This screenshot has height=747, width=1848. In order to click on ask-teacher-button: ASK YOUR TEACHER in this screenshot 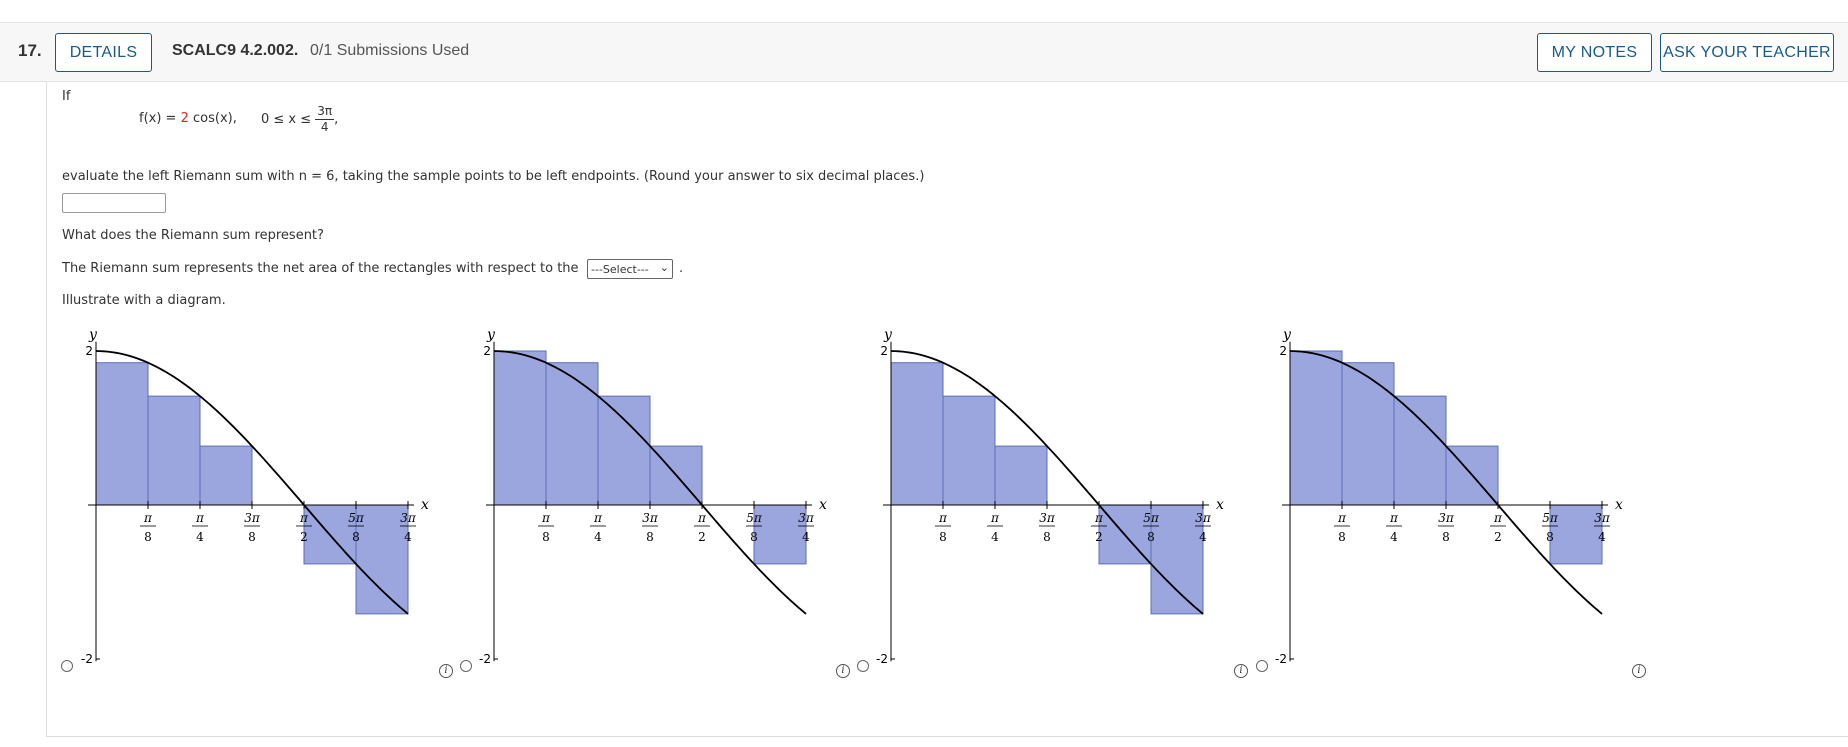, I will do `click(1747, 52)`.